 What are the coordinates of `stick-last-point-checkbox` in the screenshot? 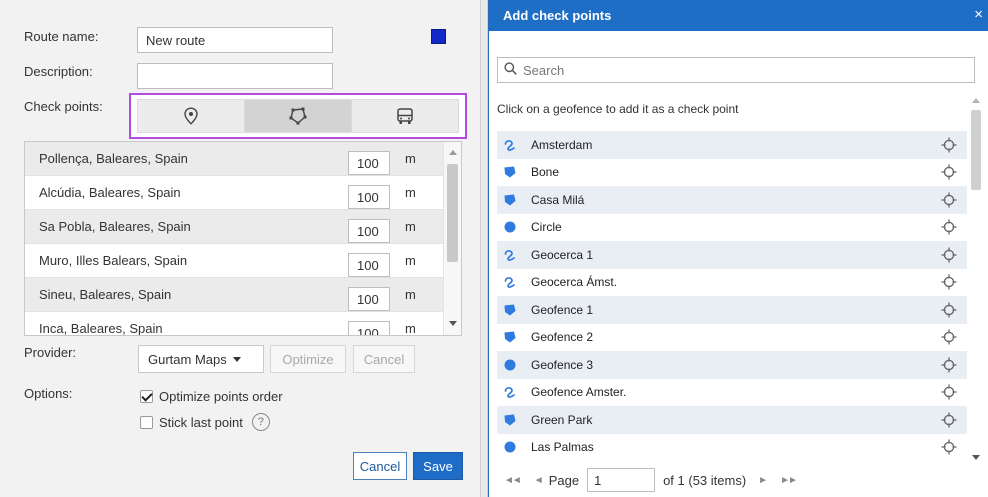 It's located at (146, 422).